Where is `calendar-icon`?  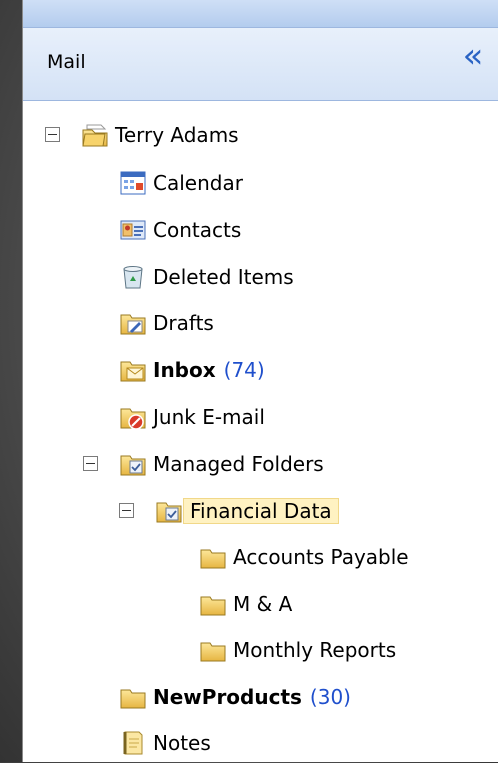 calendar-icon is located at coordinates (133, 183).